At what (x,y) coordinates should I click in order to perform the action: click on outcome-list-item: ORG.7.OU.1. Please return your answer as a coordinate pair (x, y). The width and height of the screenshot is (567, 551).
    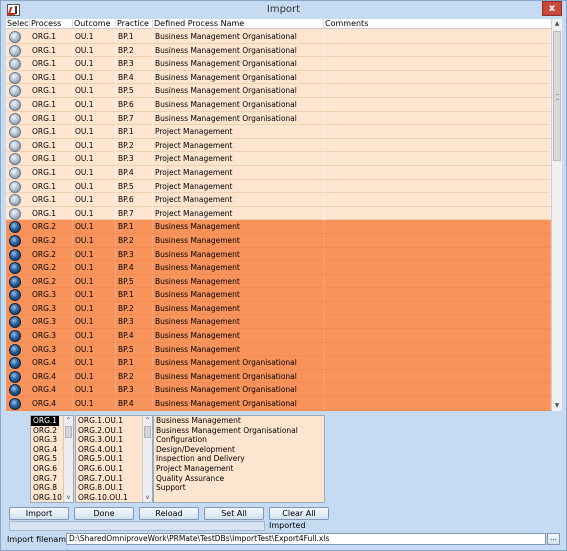
    Looking at the image, I should click on (114, 479).